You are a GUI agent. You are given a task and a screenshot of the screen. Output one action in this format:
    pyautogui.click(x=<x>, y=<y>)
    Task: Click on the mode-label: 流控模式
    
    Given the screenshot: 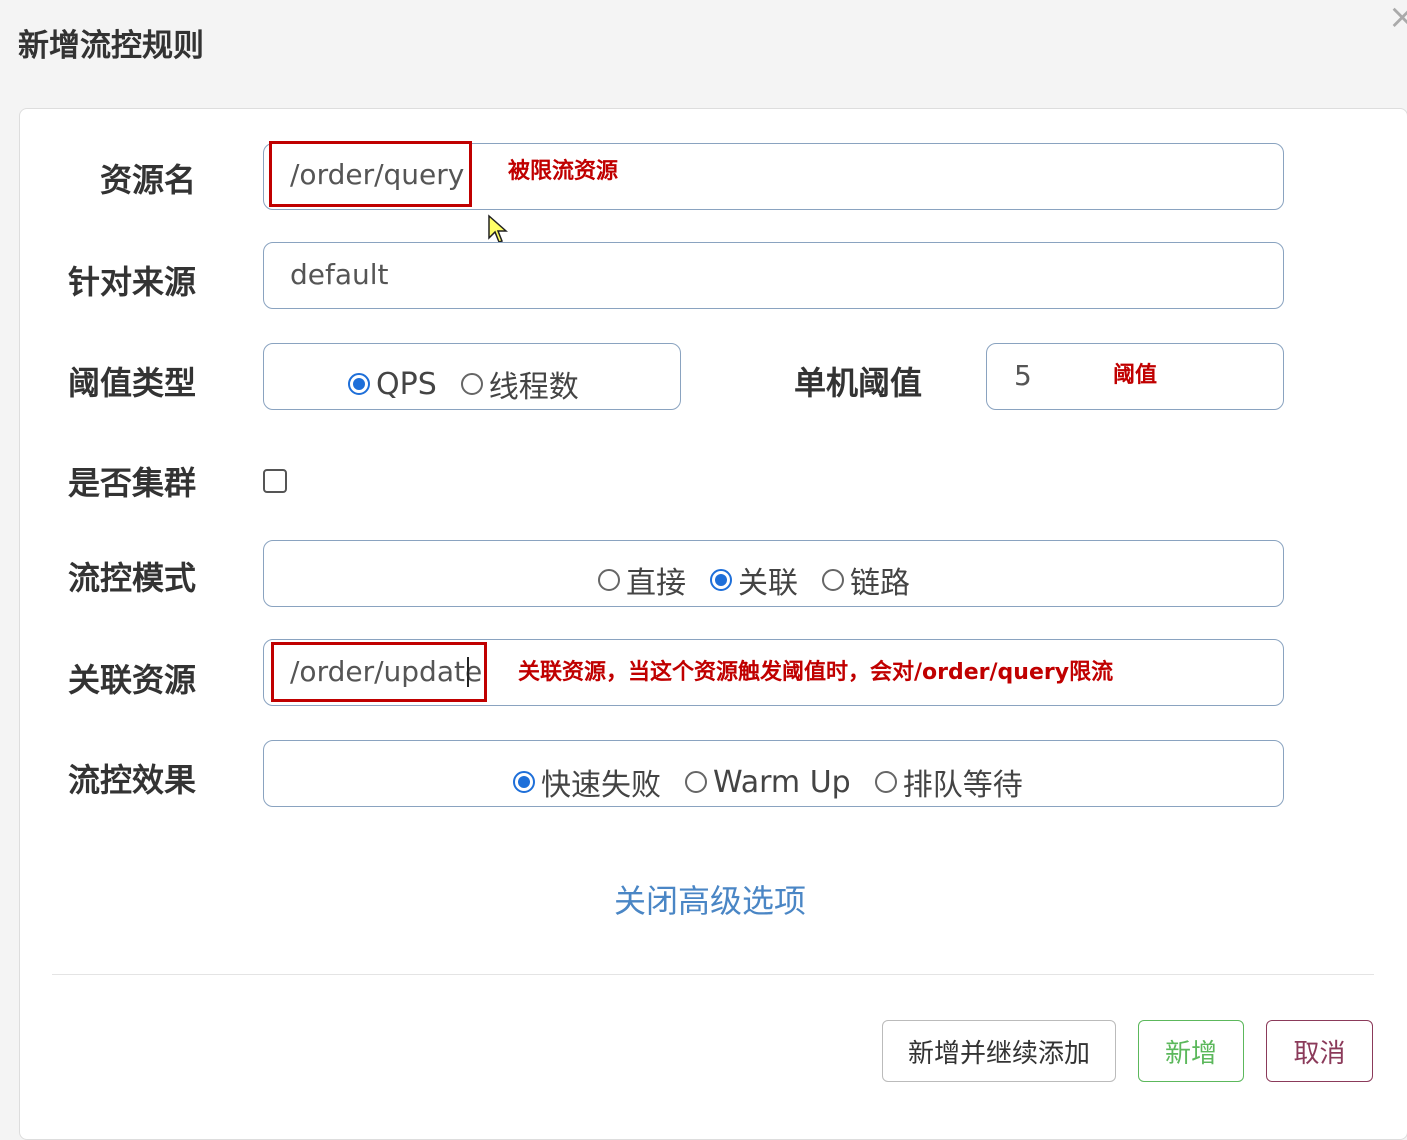 What is the action you would take?
    pyautogui.click(x=131, y=578)
    